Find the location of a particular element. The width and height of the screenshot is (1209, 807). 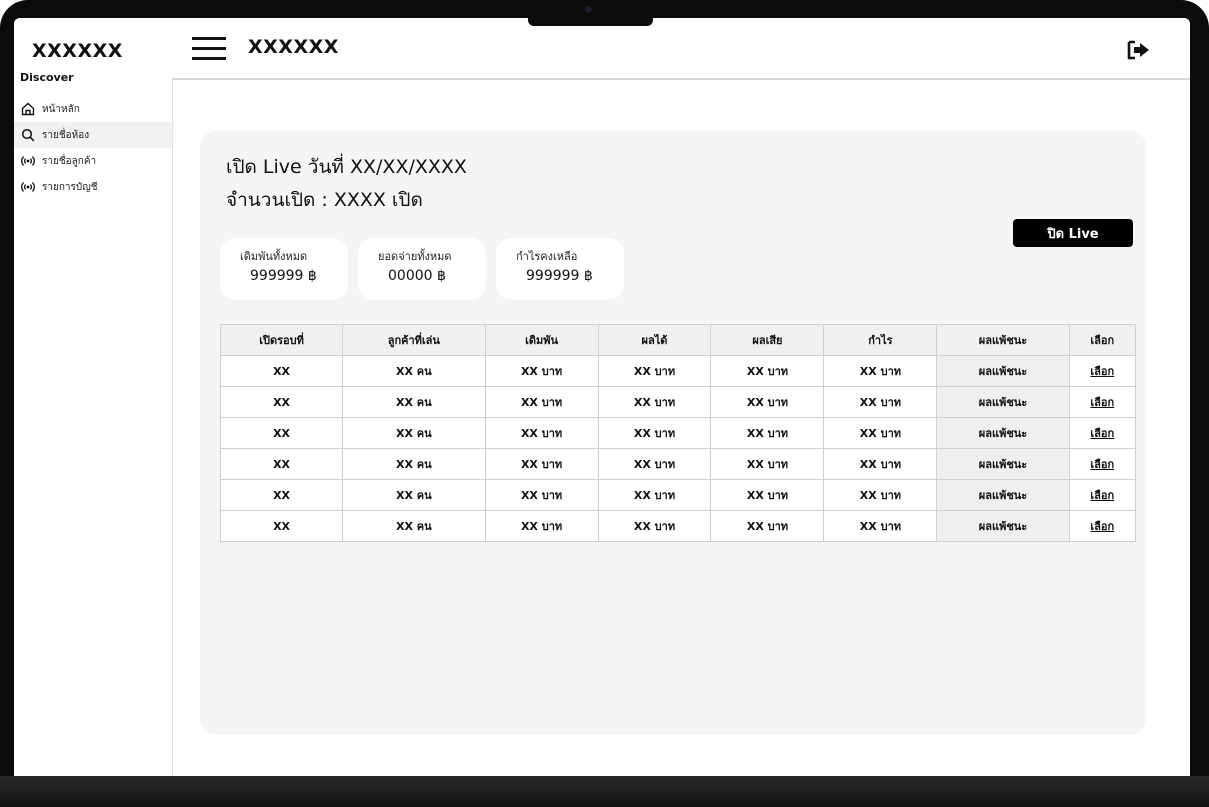

sidebar-item-label: หน้าหลัก is located at coordinates (61, 109).